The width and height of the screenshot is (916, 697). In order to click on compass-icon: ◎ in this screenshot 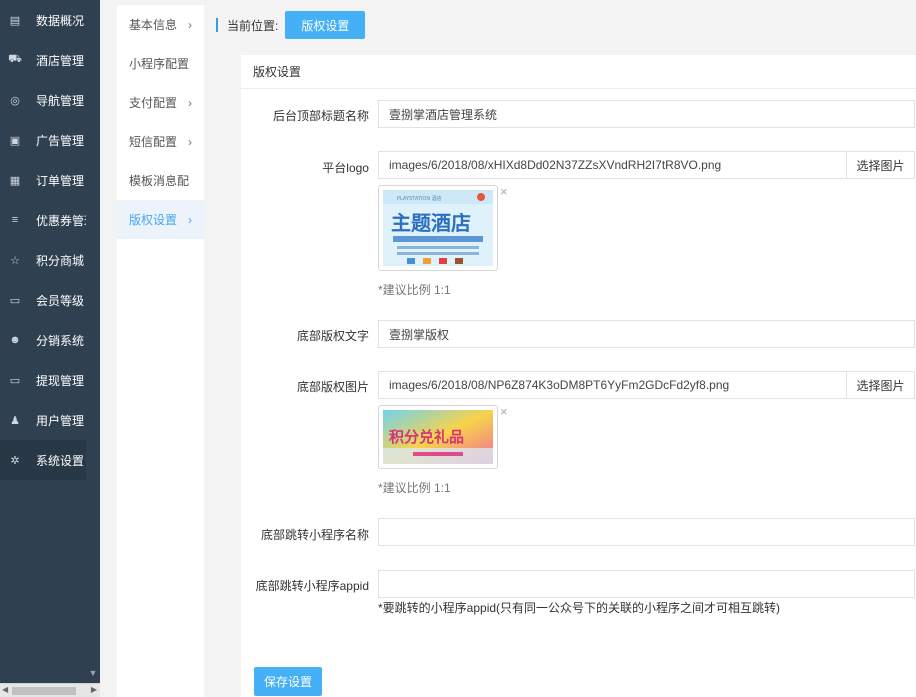, I will do `click(15, 100)`.